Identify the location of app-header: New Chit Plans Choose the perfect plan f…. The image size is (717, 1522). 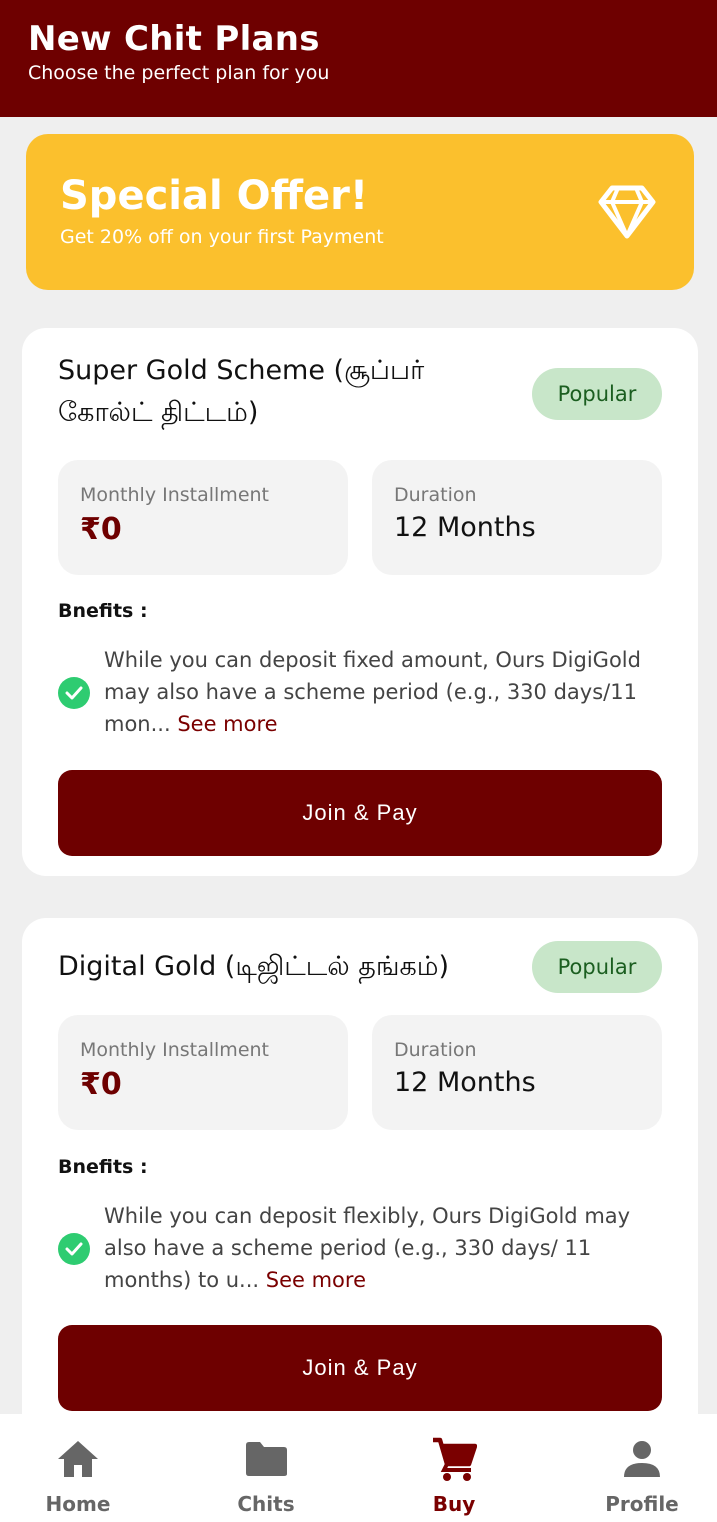
(358, 58).